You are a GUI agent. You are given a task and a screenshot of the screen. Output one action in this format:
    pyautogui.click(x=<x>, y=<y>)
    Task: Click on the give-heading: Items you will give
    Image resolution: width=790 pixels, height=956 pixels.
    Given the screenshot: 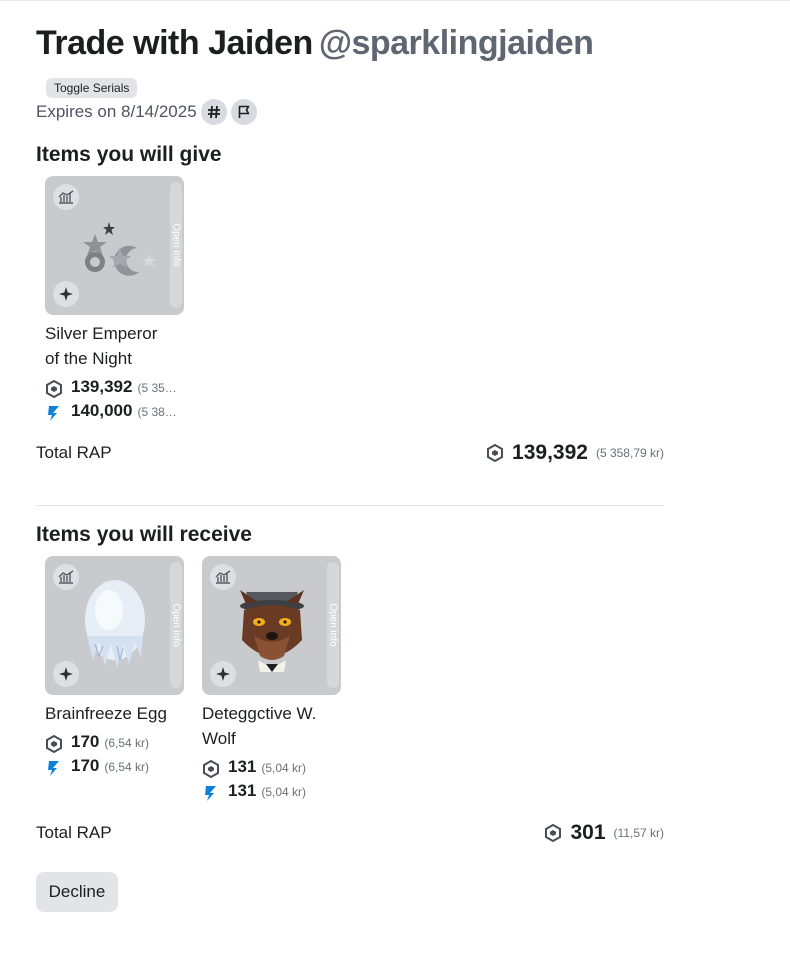 What is the action you would take?
    pyautogui.click(x=129, y=154)
    